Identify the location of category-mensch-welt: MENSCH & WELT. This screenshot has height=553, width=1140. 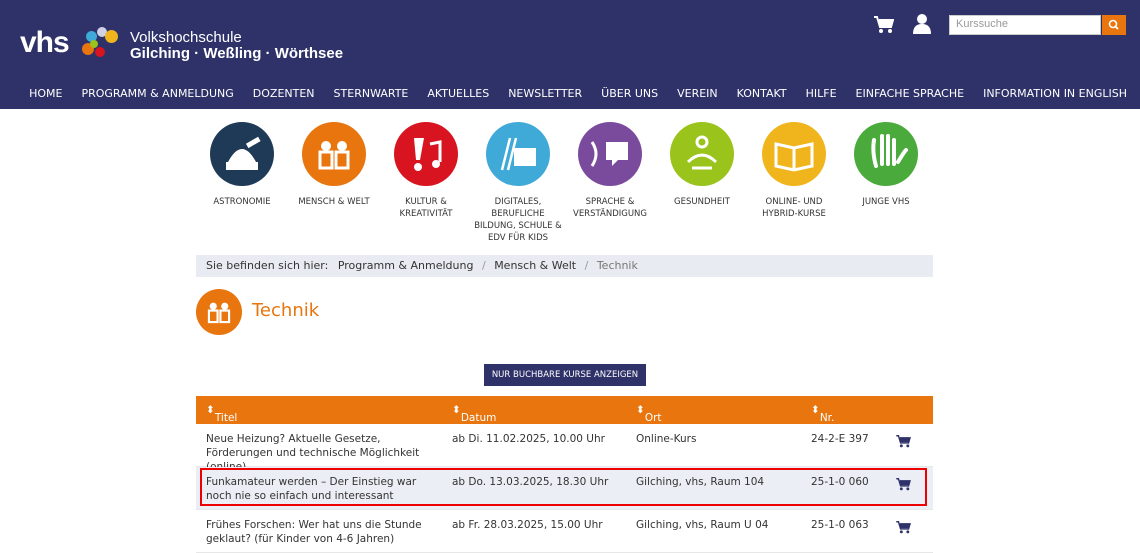
(334, 165).